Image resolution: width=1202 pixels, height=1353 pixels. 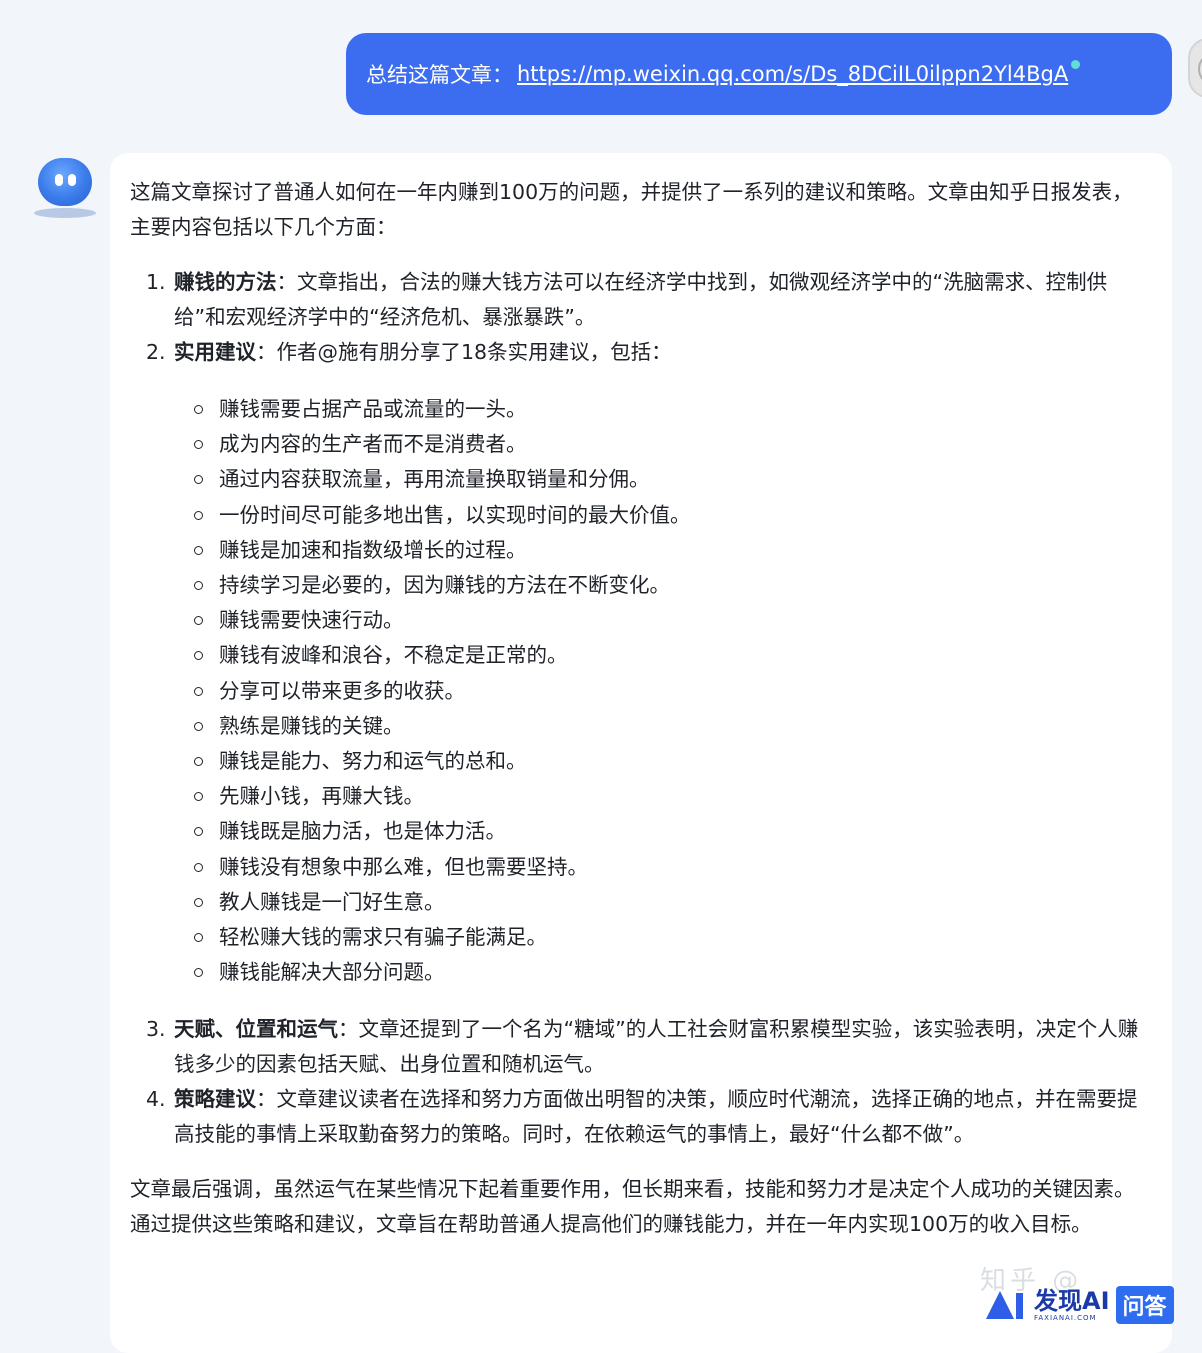 I want to click on tip-text: 先赚小钱，再赚大钱。, so click(x=321, y=796).